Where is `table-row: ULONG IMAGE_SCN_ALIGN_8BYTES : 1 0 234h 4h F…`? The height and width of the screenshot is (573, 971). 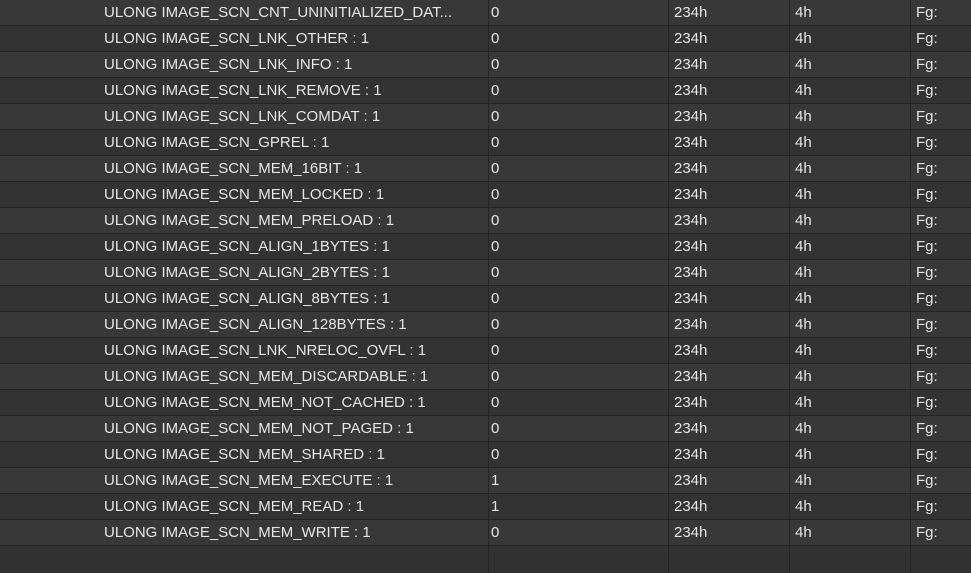
table-row: ULONG IMAGE_SCN_ALIGN_8BYTES : 1 0 234h 4h F… is located at coordinates (485, 299).